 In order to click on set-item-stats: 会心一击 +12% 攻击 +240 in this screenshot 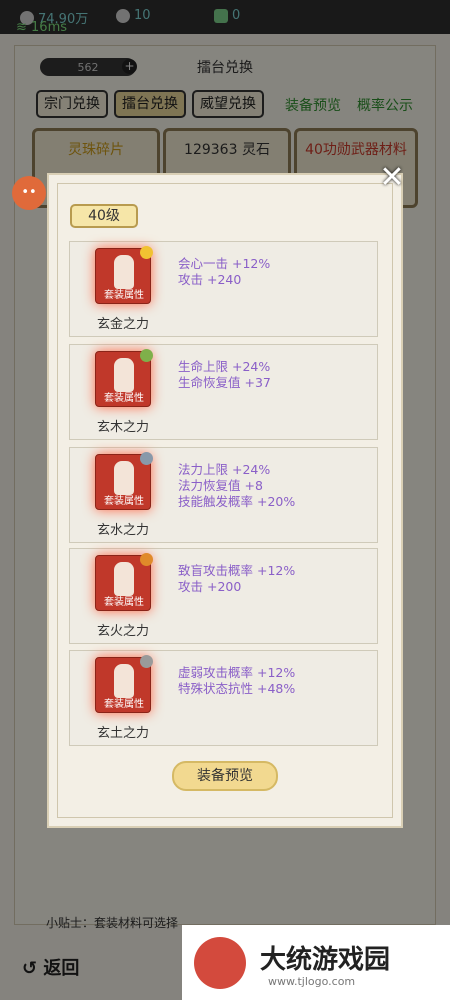, I will do `click(224, 272)`.